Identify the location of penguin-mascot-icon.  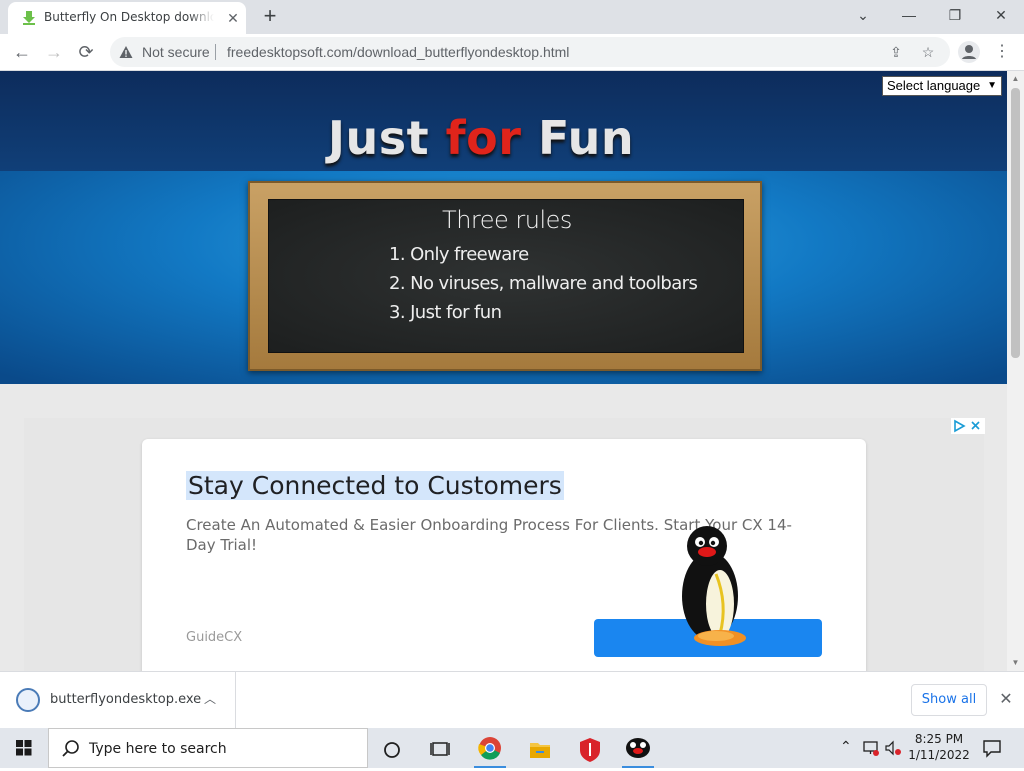
(712, 586).